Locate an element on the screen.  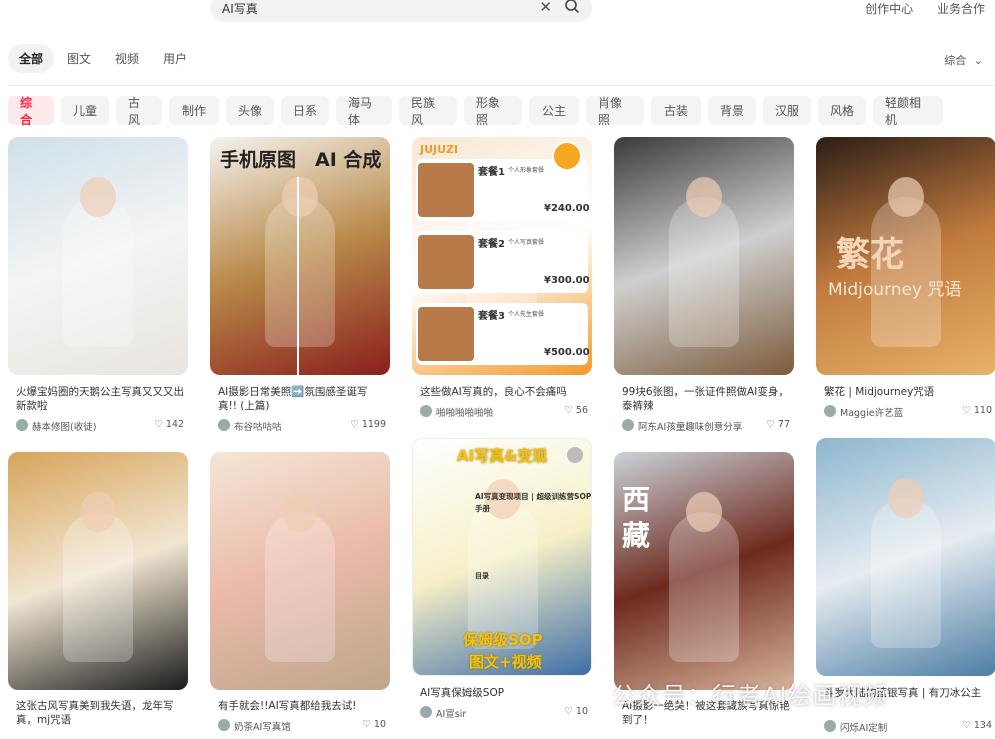
like-count: ♡ 77 is located at coordinates (778, 424).